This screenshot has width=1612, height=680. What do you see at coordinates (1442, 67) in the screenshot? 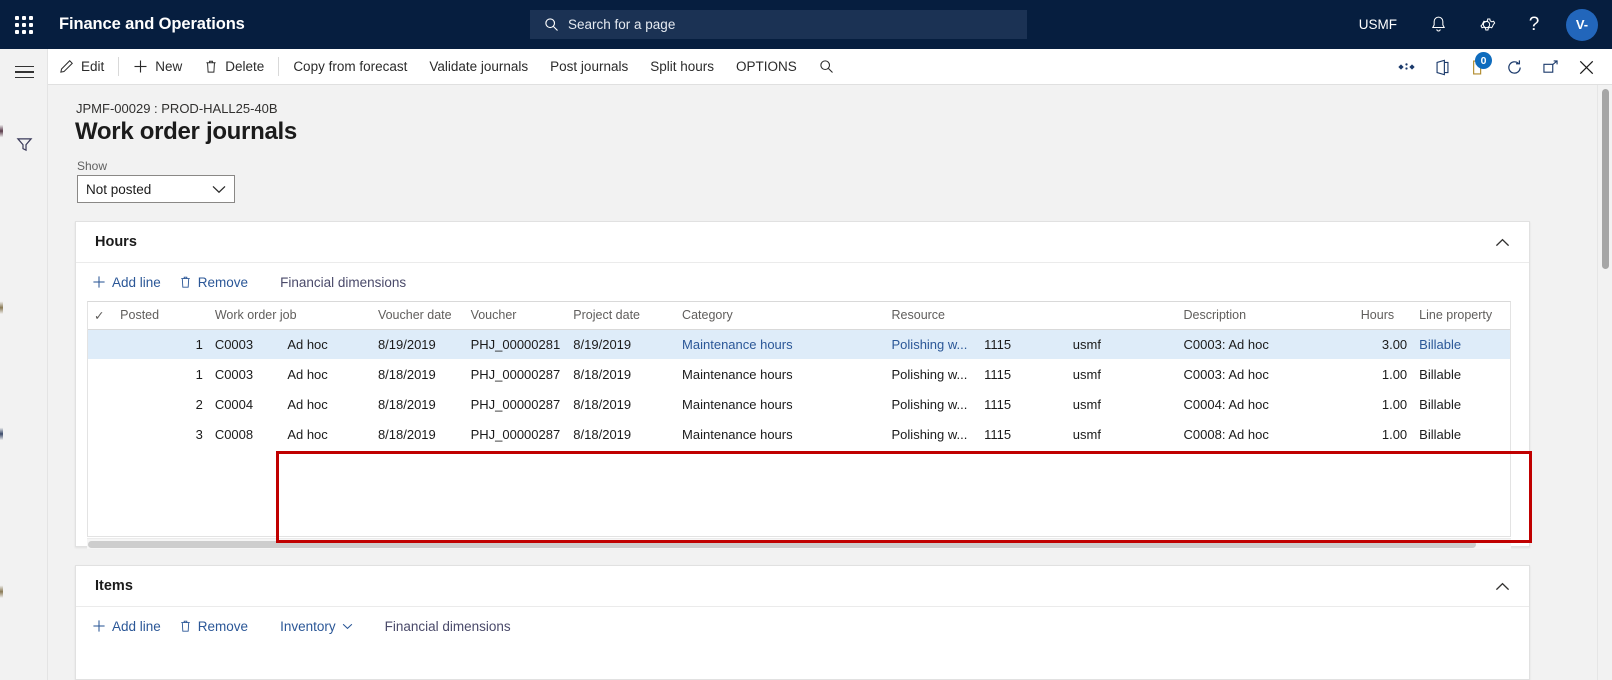
I see `office-integration-button` at bounding box center [1442, 67].